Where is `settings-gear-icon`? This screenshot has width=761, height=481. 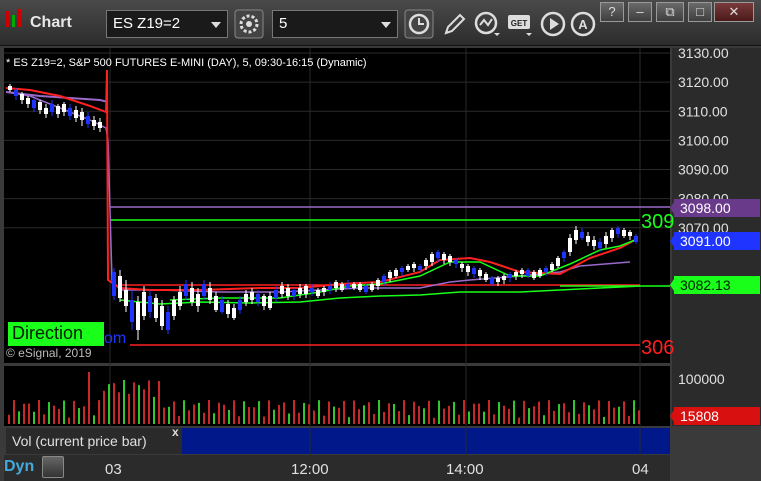
settings-gear-icon is located at coordinates (249, 24).